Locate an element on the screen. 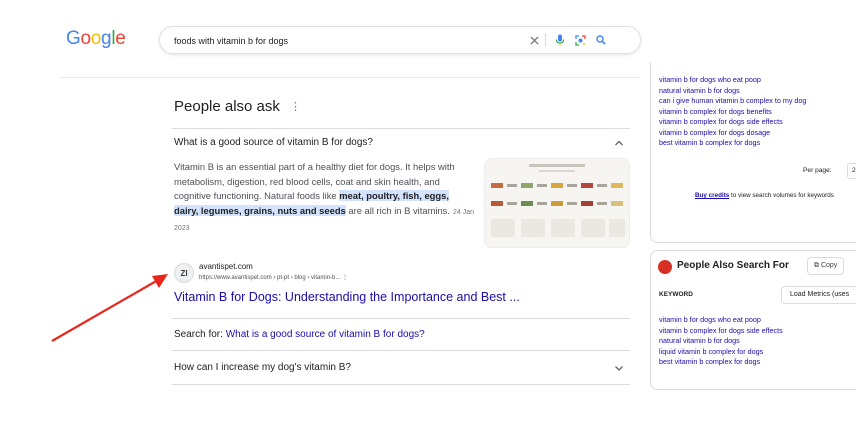  google-logo: Google is located at coordinates (96, 39).